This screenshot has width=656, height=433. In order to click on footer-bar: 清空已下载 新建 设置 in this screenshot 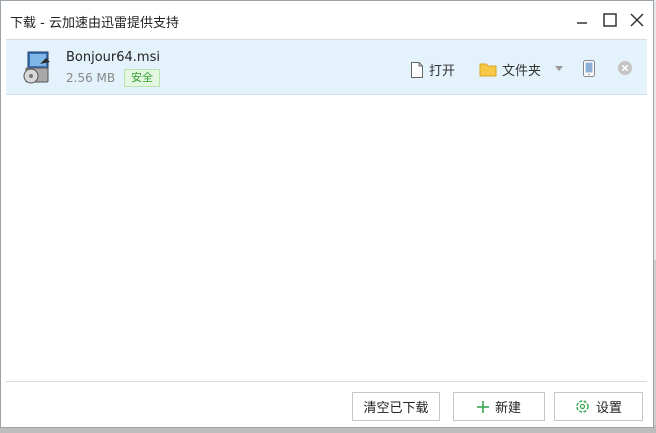, I will do `click(326, 404)`.